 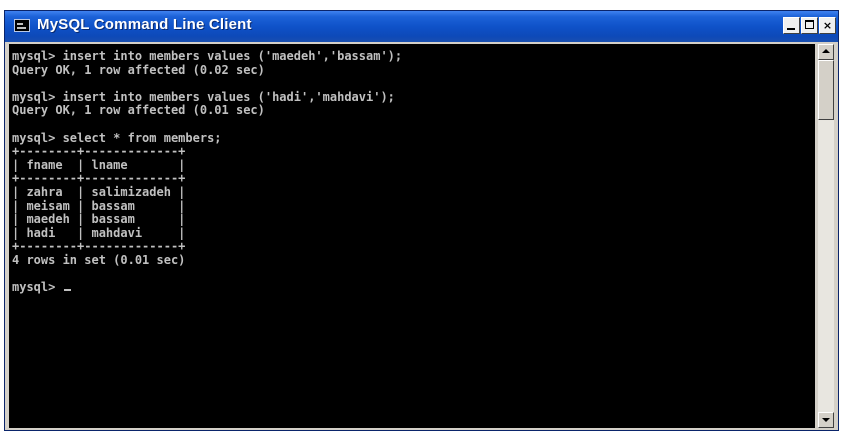 I want to click on maximize-button, so click(x=809, y=25).